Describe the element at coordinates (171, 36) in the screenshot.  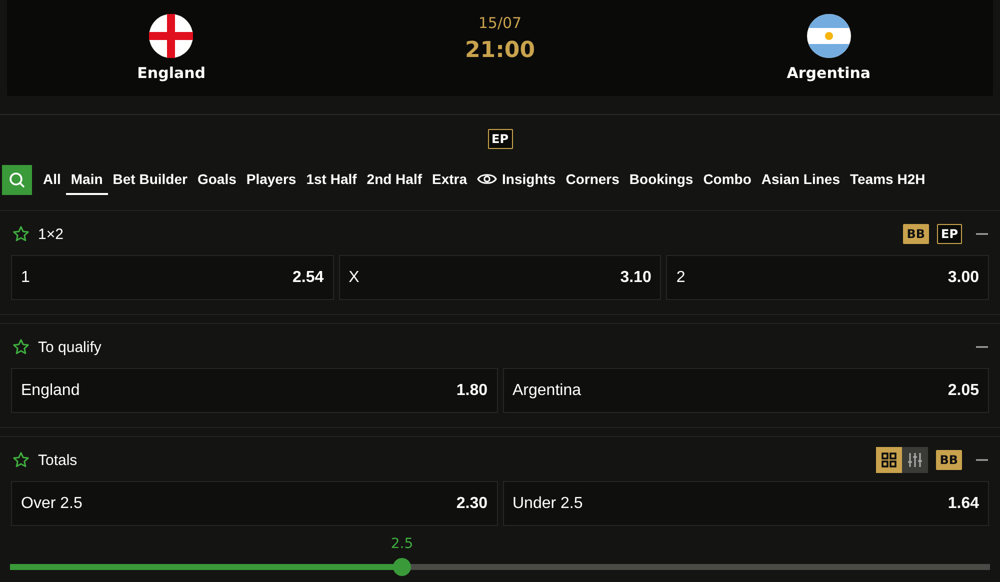
I see `england-flag-icon` at that location.